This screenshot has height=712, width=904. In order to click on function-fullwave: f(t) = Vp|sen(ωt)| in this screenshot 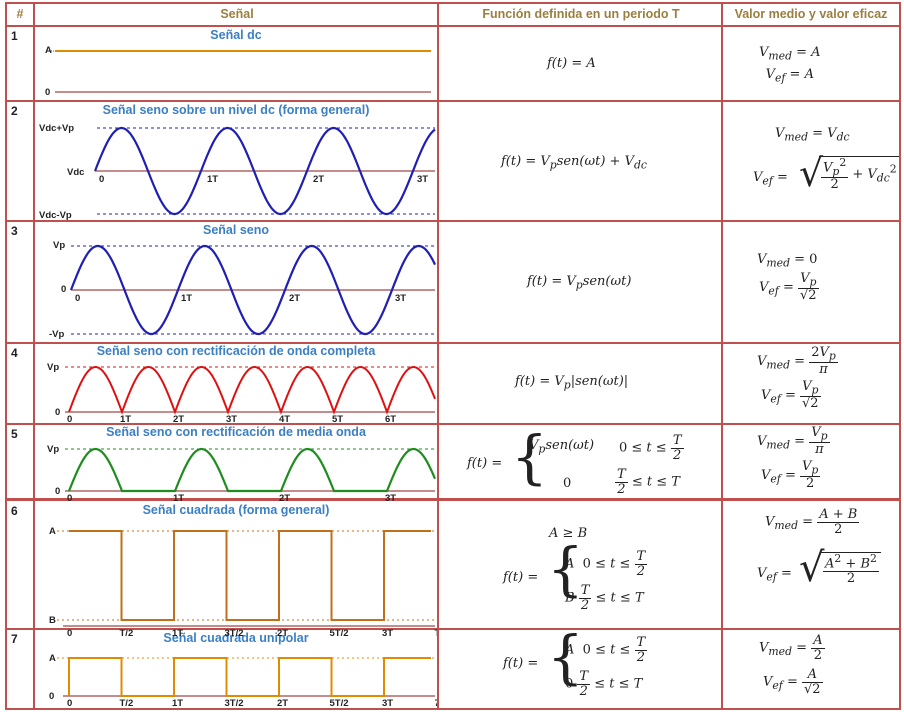, I will do `click(572, 383)`.